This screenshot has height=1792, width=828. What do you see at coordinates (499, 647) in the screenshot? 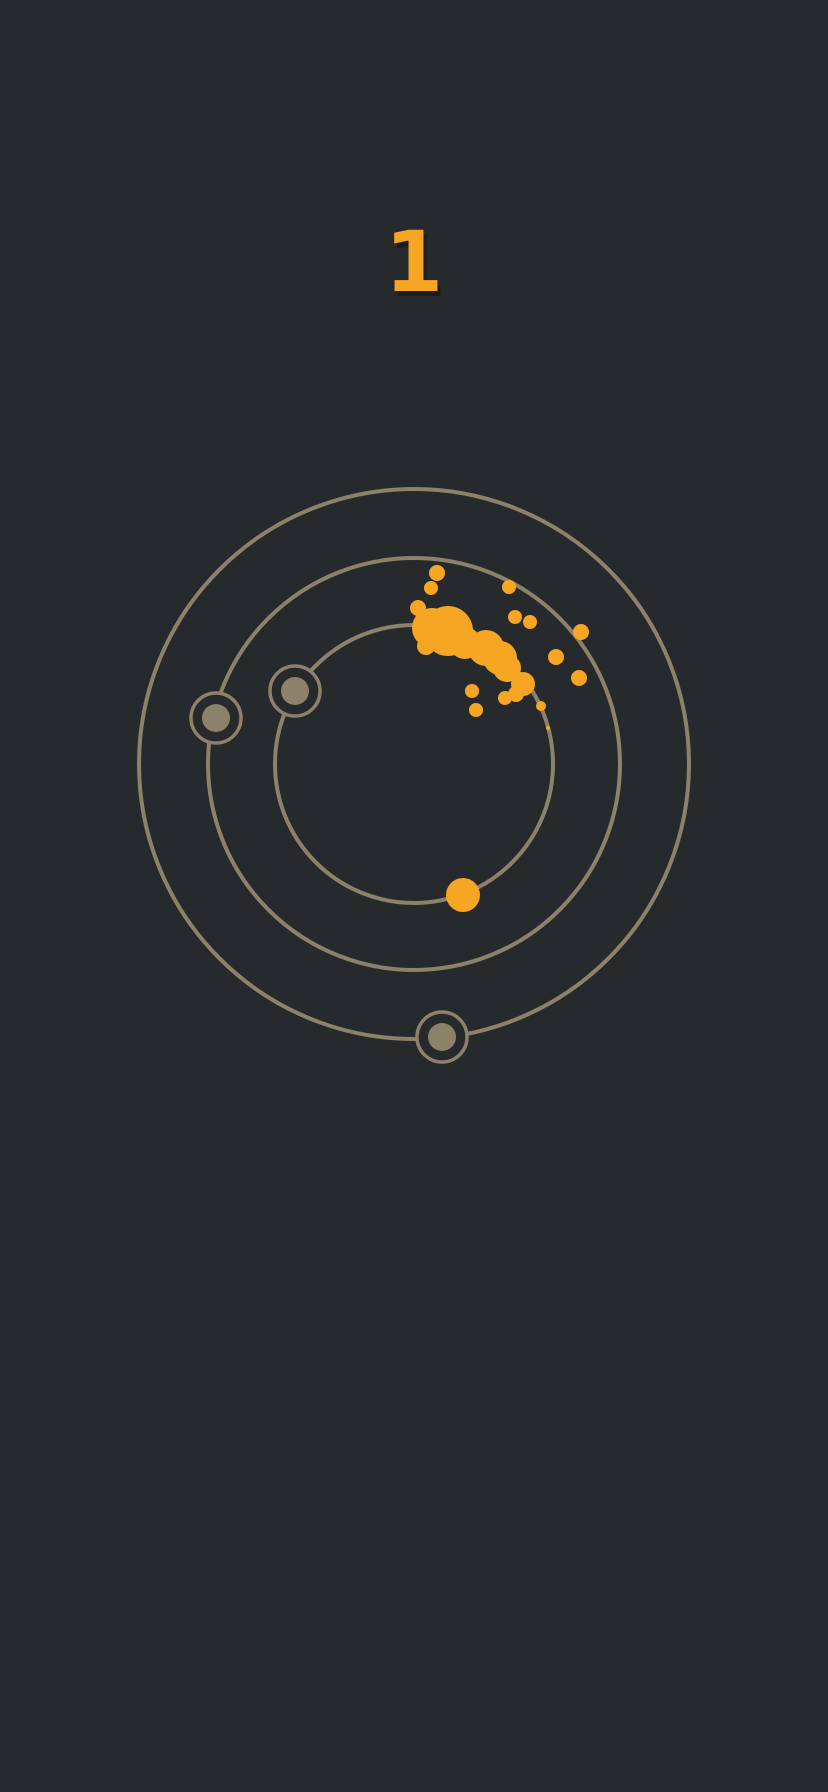
I see `particle-burst` at bounding box center [499, 647].